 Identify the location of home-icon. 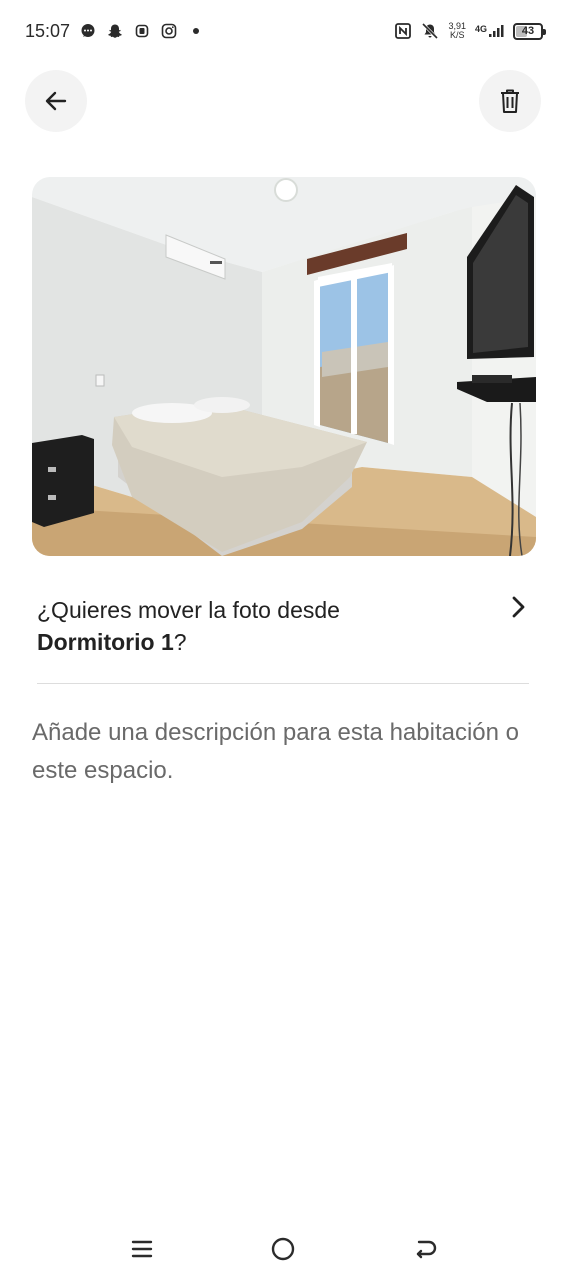
(283, 1249).